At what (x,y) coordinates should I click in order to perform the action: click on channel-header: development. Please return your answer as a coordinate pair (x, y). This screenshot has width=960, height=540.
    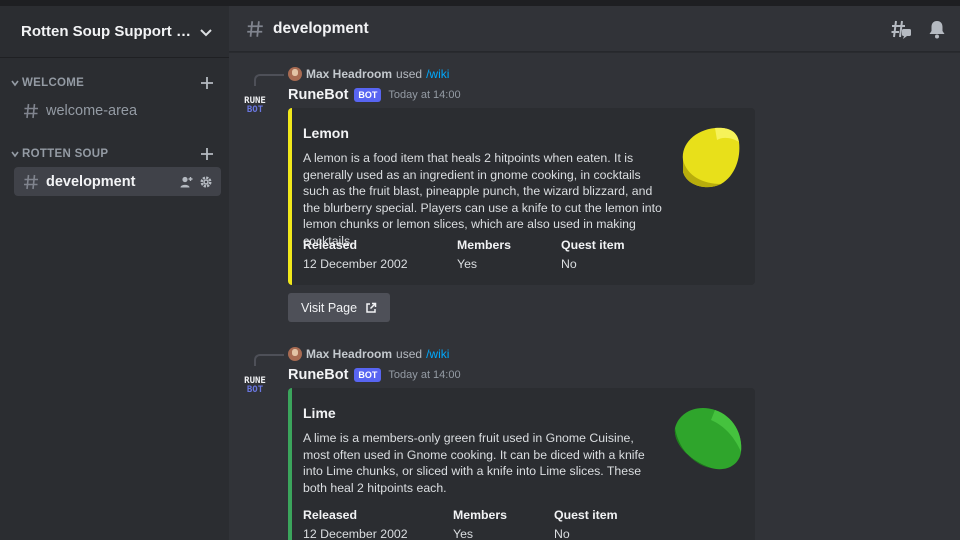
    Looking at the image, I should click on (594, 29).